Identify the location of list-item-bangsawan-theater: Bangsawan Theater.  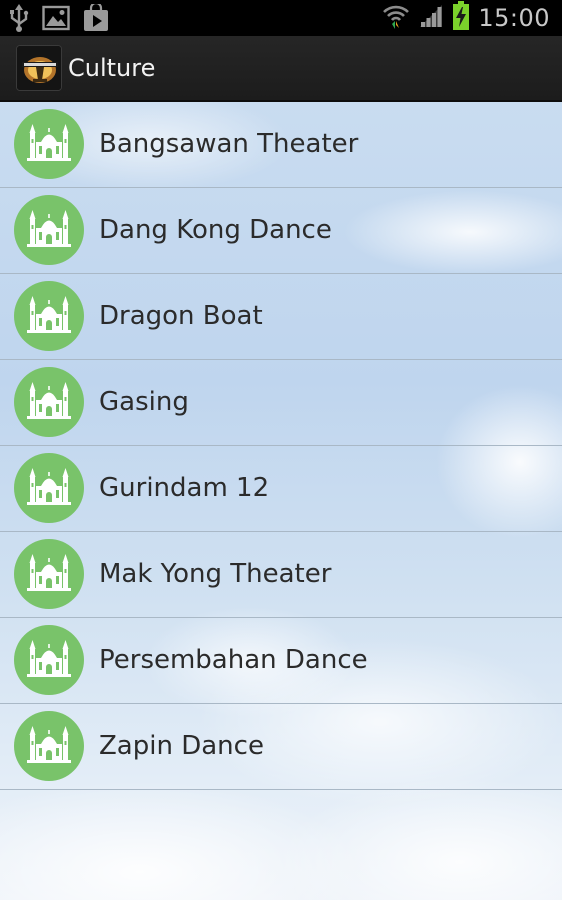
(281, 145).